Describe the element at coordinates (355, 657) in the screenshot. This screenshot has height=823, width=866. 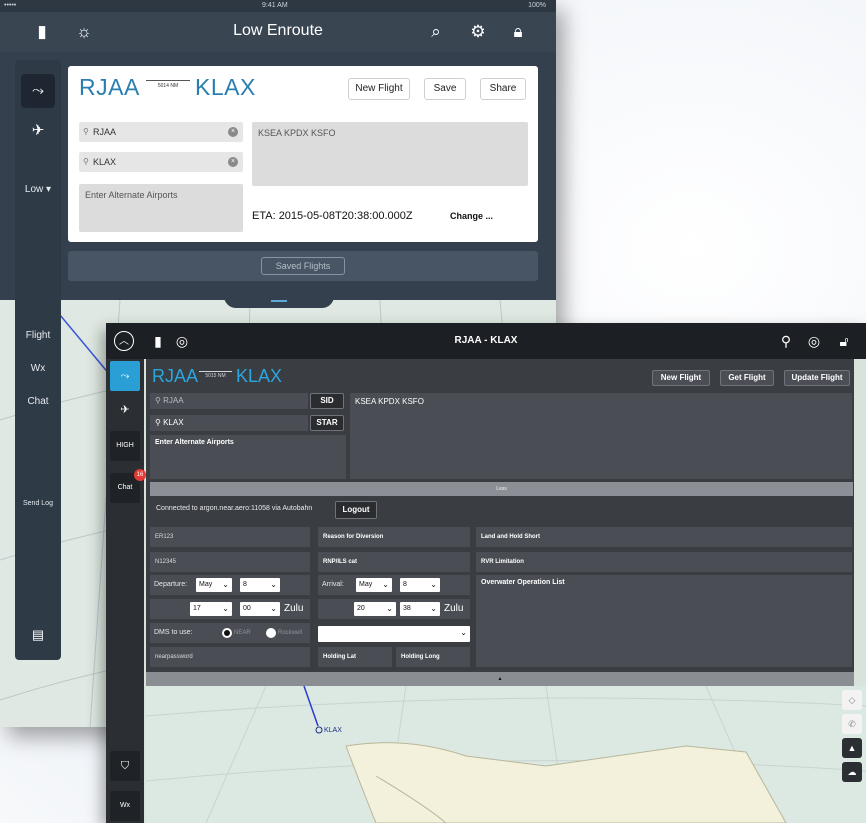
I see `holding-lat-field: Holding Lat` at that location.